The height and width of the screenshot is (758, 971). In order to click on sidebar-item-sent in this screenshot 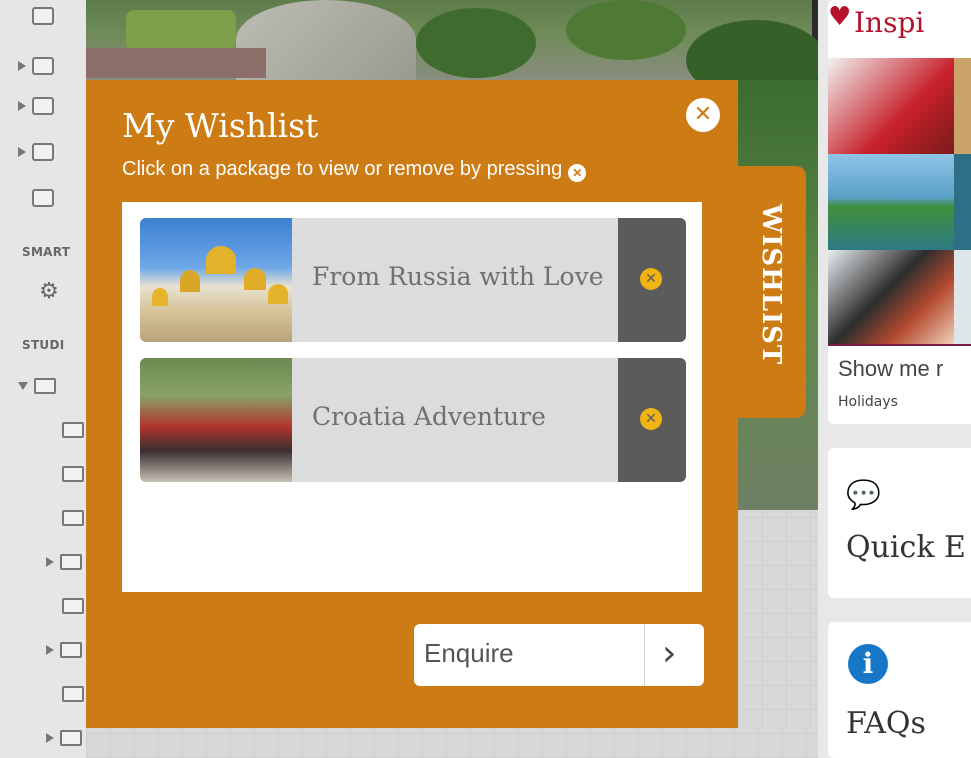, I will do `click(36, 66)`.